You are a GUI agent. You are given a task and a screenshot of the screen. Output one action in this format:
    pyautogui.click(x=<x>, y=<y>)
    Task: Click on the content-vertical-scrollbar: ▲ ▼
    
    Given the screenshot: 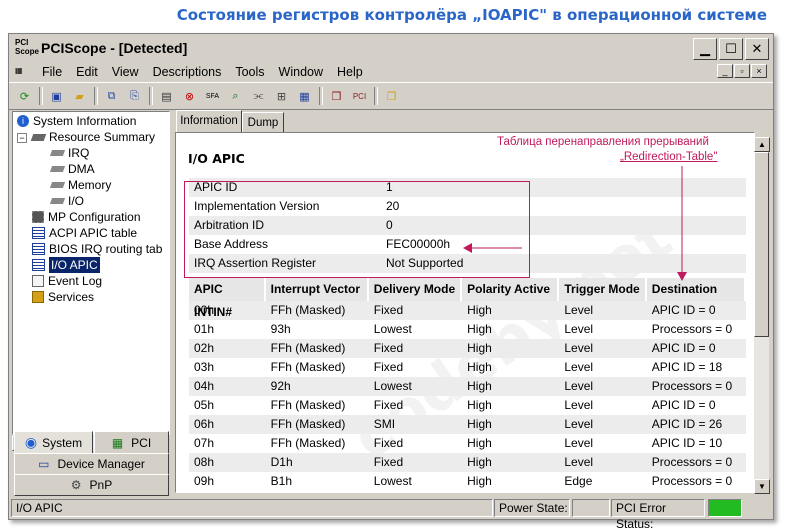 What is the action you would take?
    pyautogui.click(x=762, y=315)
    